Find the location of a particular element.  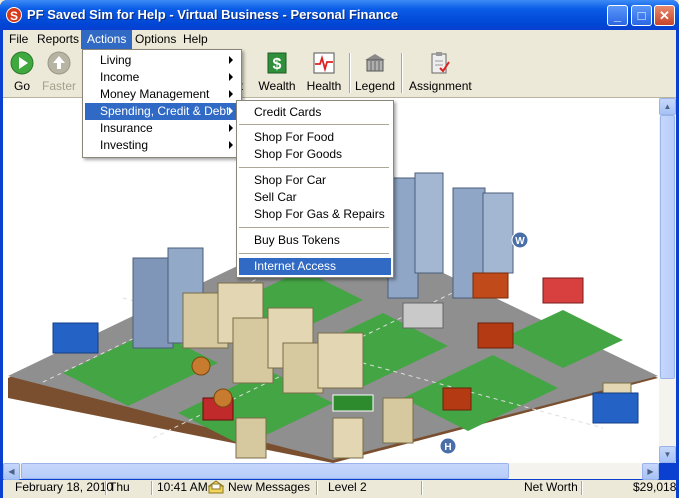

go-button: Go is located at coordinates (22, 73).